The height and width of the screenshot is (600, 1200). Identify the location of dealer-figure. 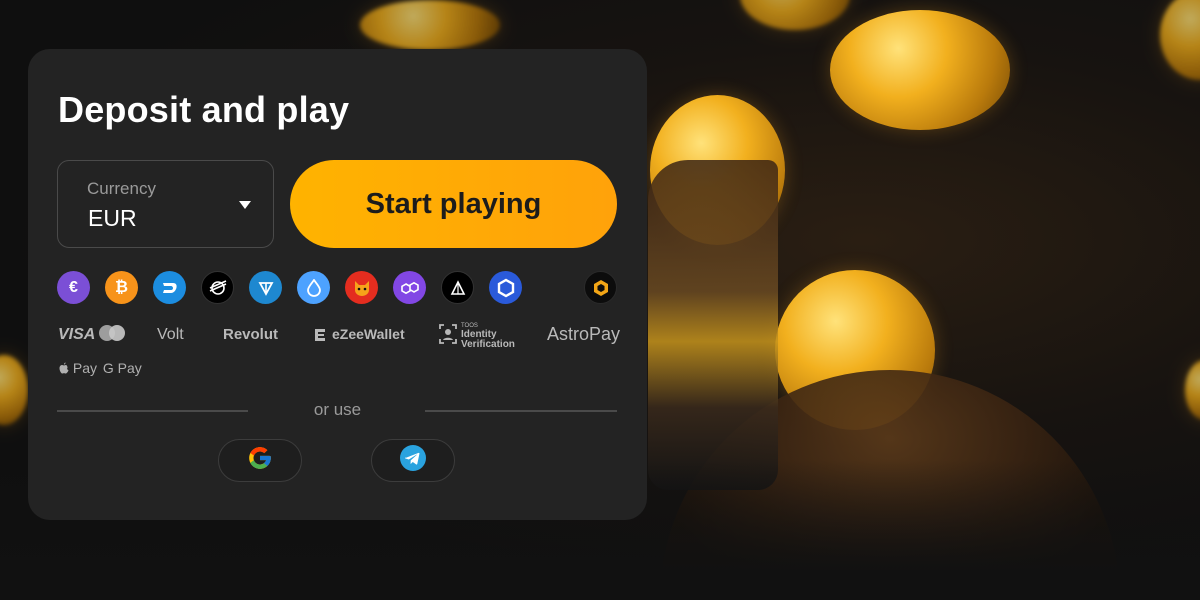
(713, 325).